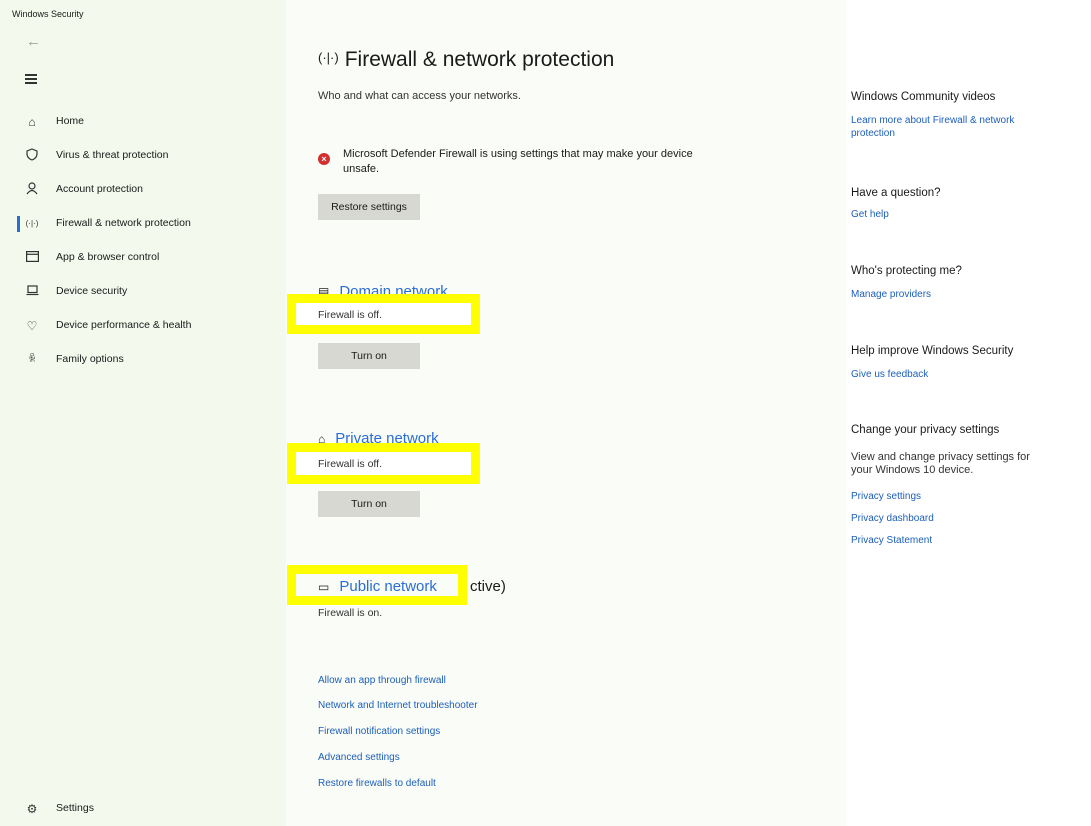 The image size is (1091, 826). I want to click on page-title: (·|·) Firewall & network protection, so click(466, 60).